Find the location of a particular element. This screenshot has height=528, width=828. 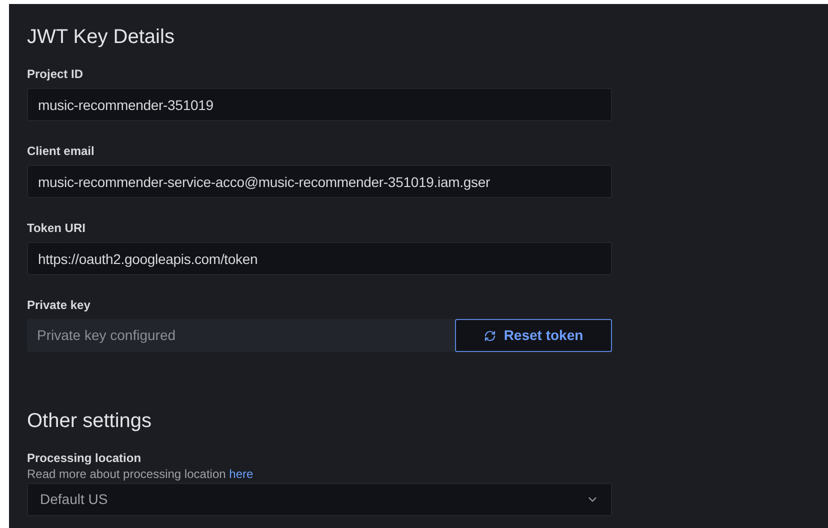

private-key-field: Private key configured is located at coordinates (241, 335).